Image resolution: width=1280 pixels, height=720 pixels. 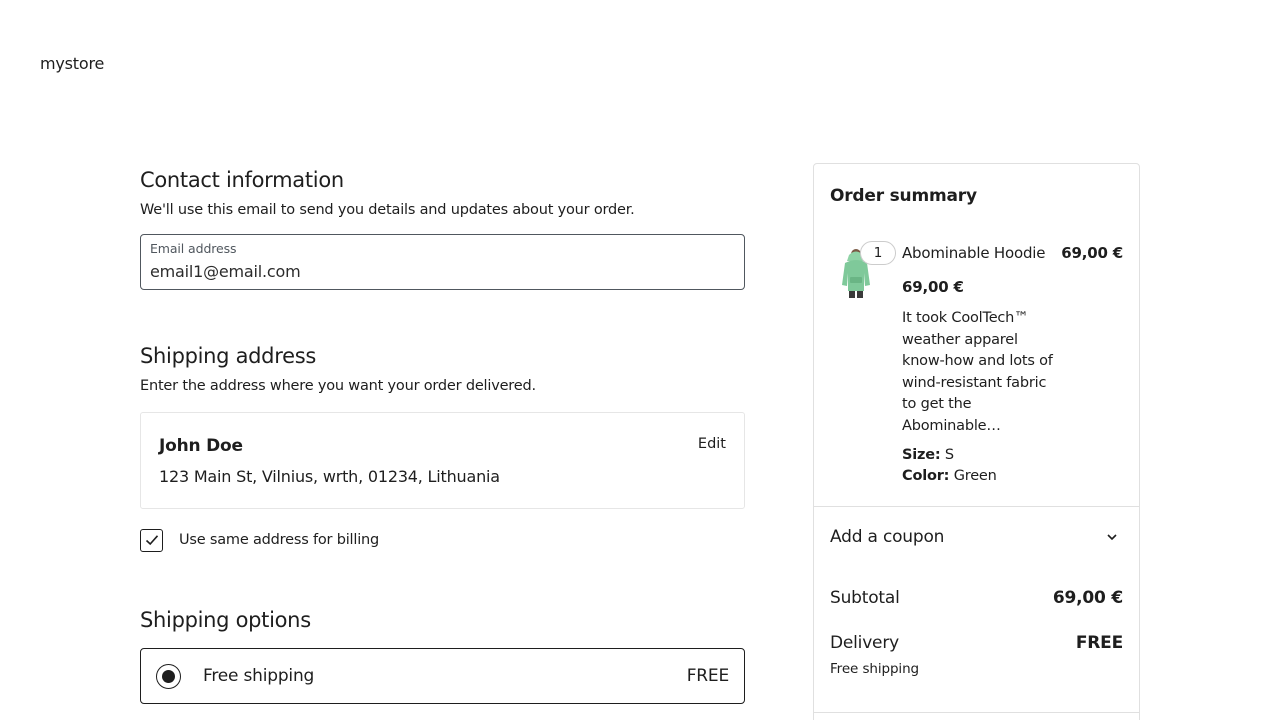 What do you see at coordinates (949, 455) in the screenshot?
I see `size-value: S` at bounding box center [949, 455].